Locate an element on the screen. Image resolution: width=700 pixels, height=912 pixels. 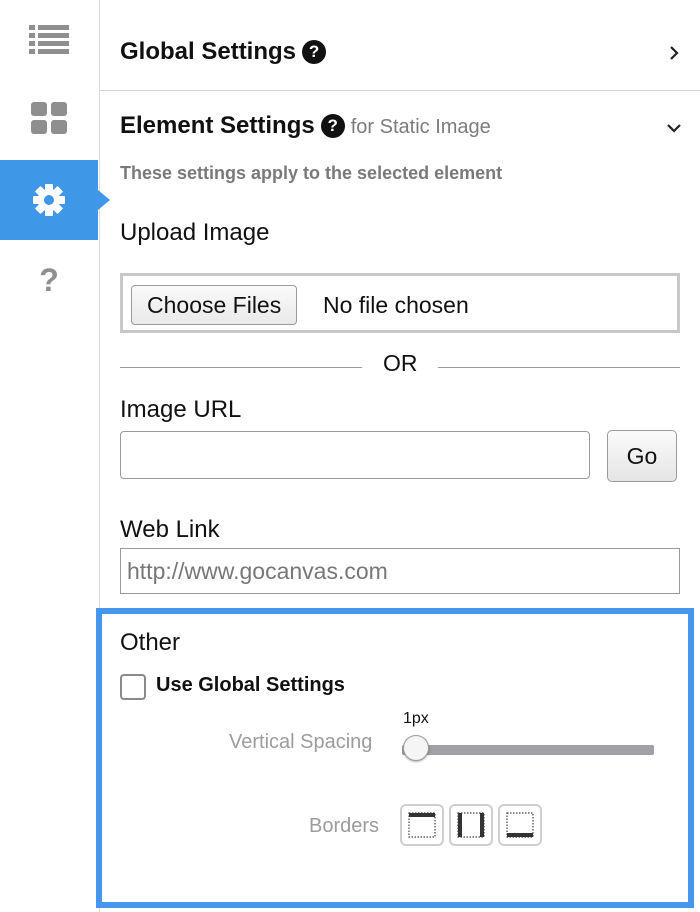
chevron-down-icon is located at coordinates (674, 128).